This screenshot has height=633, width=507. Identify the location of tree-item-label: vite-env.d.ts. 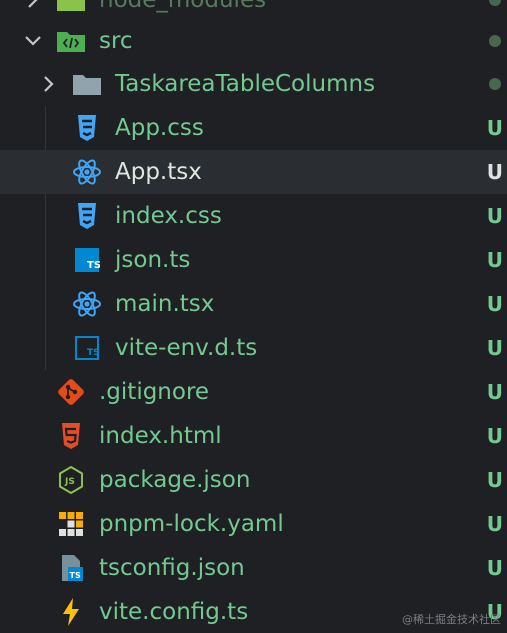
(186, 348).